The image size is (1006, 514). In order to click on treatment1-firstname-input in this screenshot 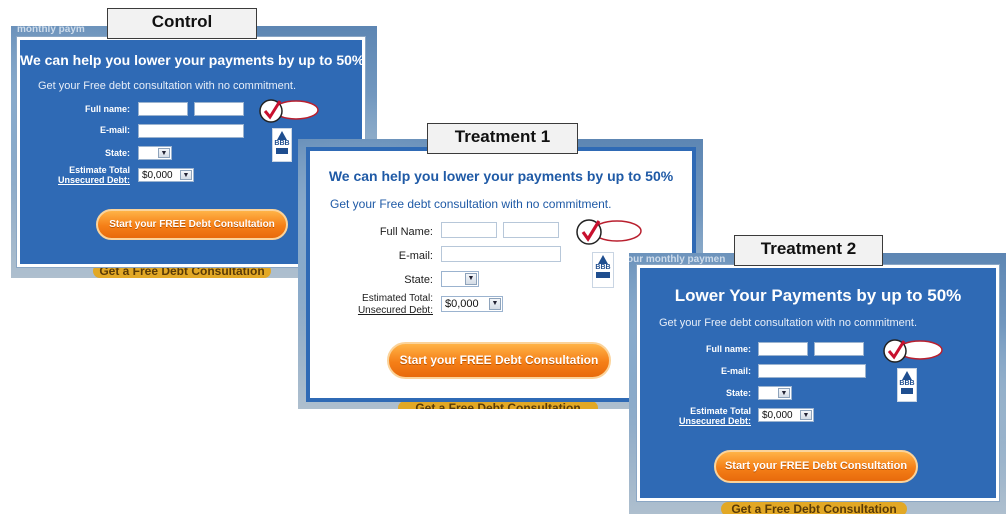, I will do `click(469, 230)`.